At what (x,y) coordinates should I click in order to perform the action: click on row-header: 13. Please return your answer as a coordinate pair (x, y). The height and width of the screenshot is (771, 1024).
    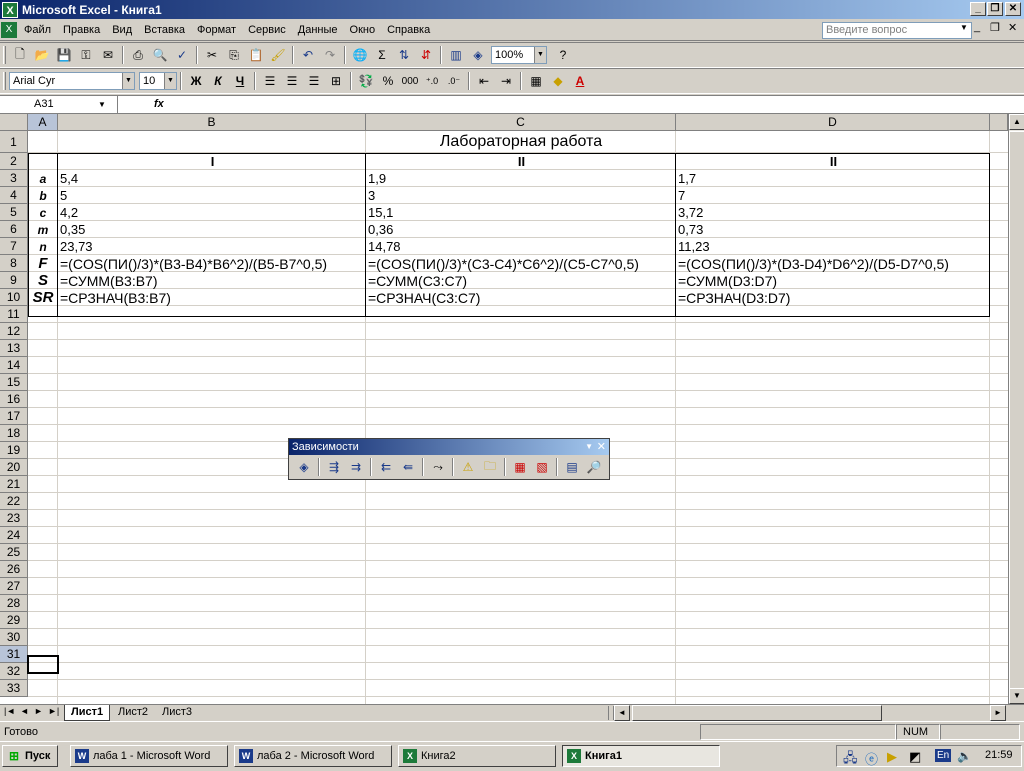
    Looking at the image, I should click on (14, 348).